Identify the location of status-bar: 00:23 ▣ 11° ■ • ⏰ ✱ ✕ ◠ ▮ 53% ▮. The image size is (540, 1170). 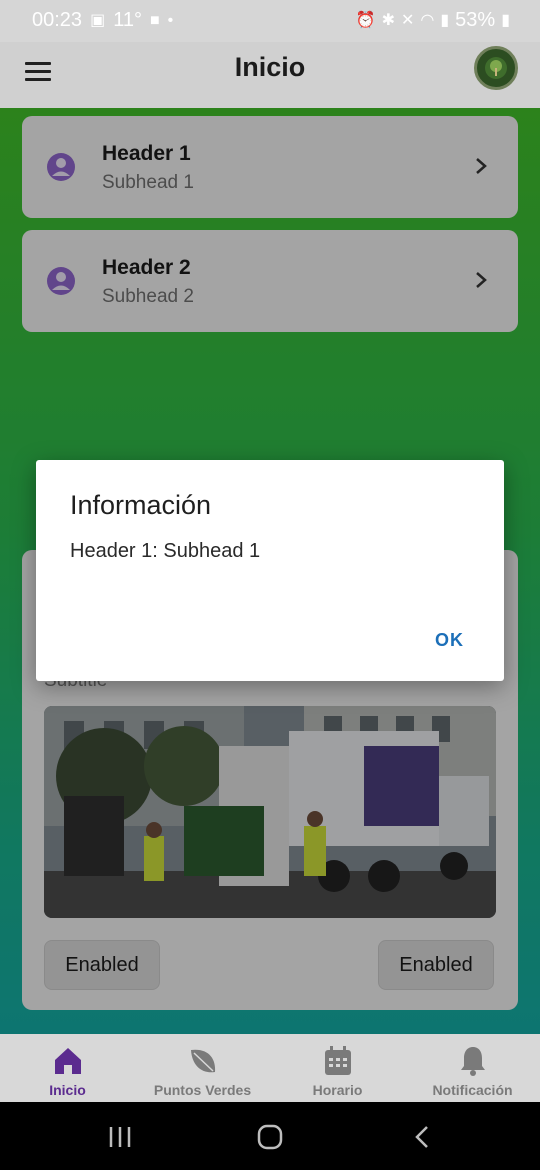
(270, 21).